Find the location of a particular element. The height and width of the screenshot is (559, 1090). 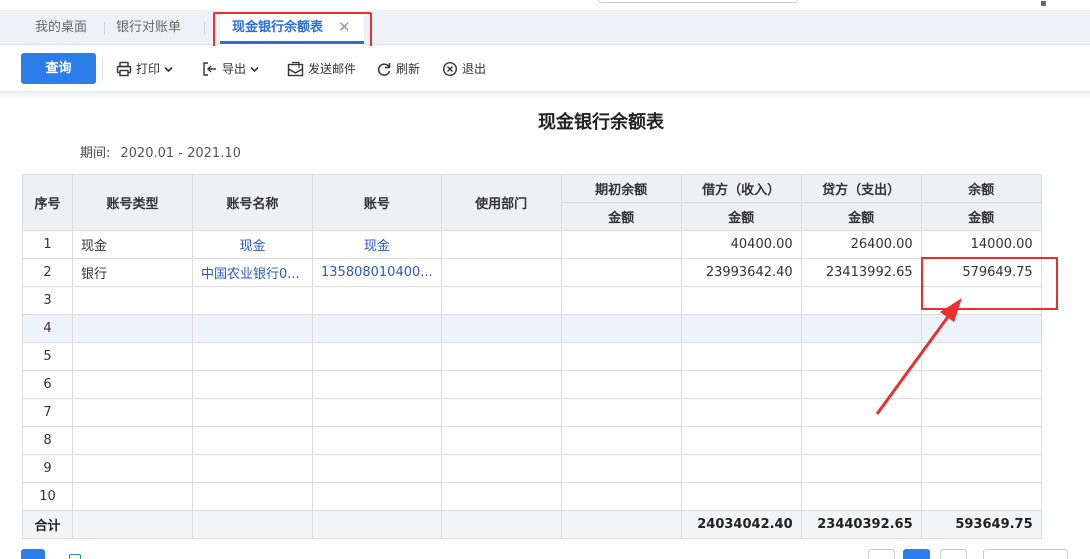

table-row: 9 is located at coordinates (532, 468).